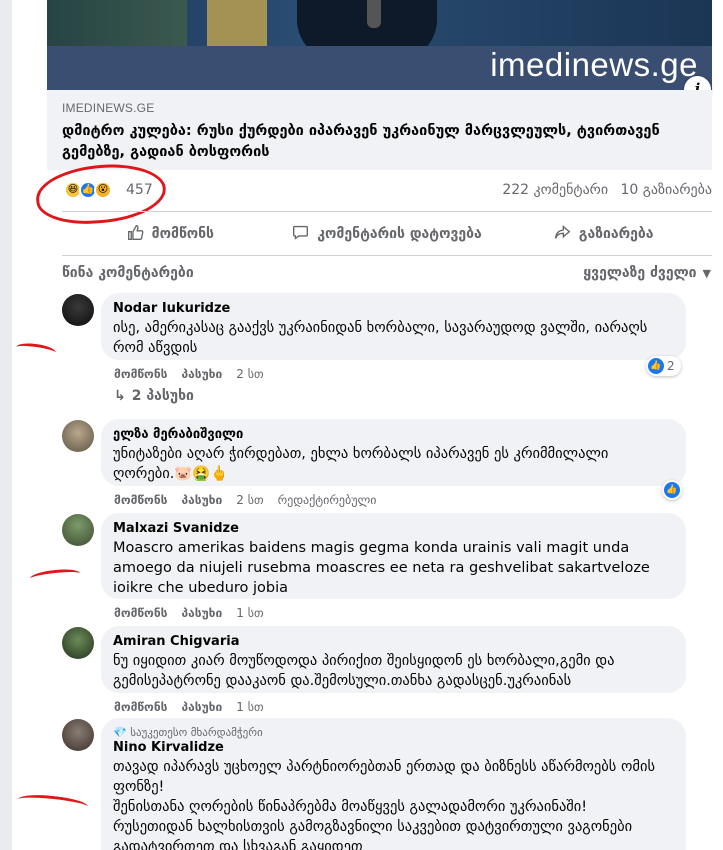 This screenshot has height=850, width=723. I want to click on diamond-icon: 💎, so click(120, 732).